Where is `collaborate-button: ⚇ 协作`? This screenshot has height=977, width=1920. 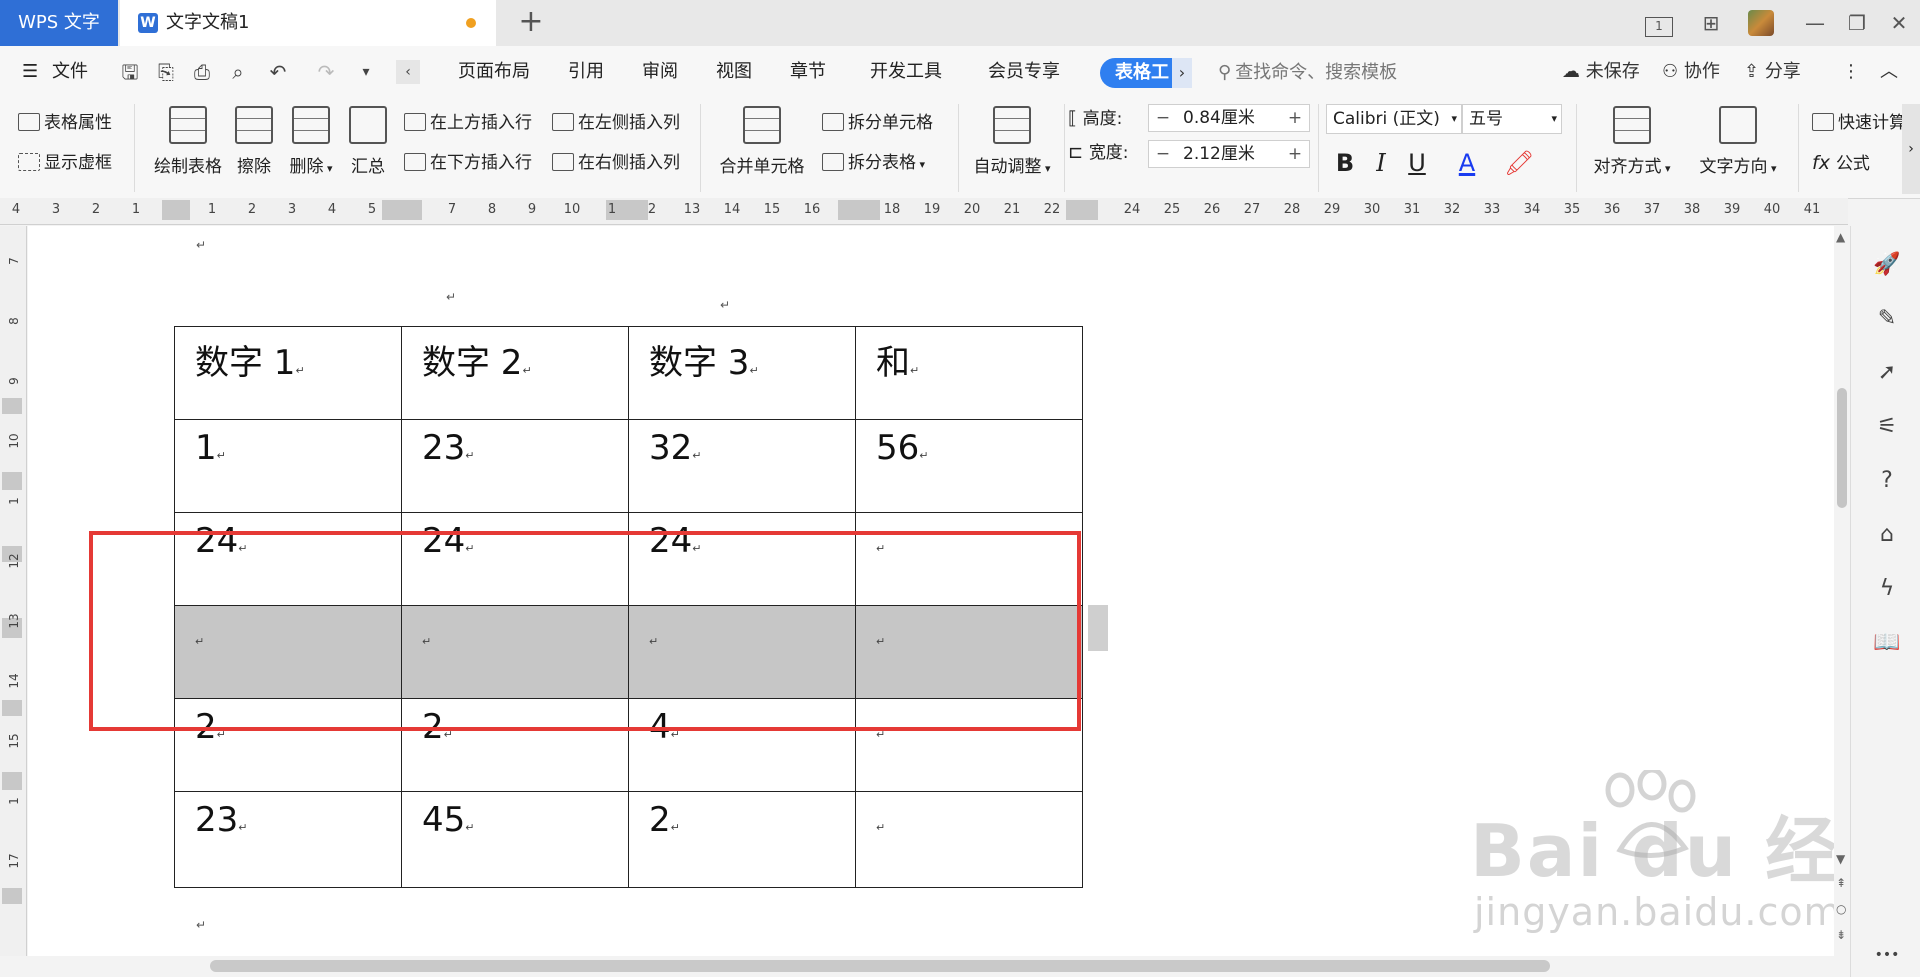 collaborate-button: ⚇ 协作 is located at coordinates (1691, 72).